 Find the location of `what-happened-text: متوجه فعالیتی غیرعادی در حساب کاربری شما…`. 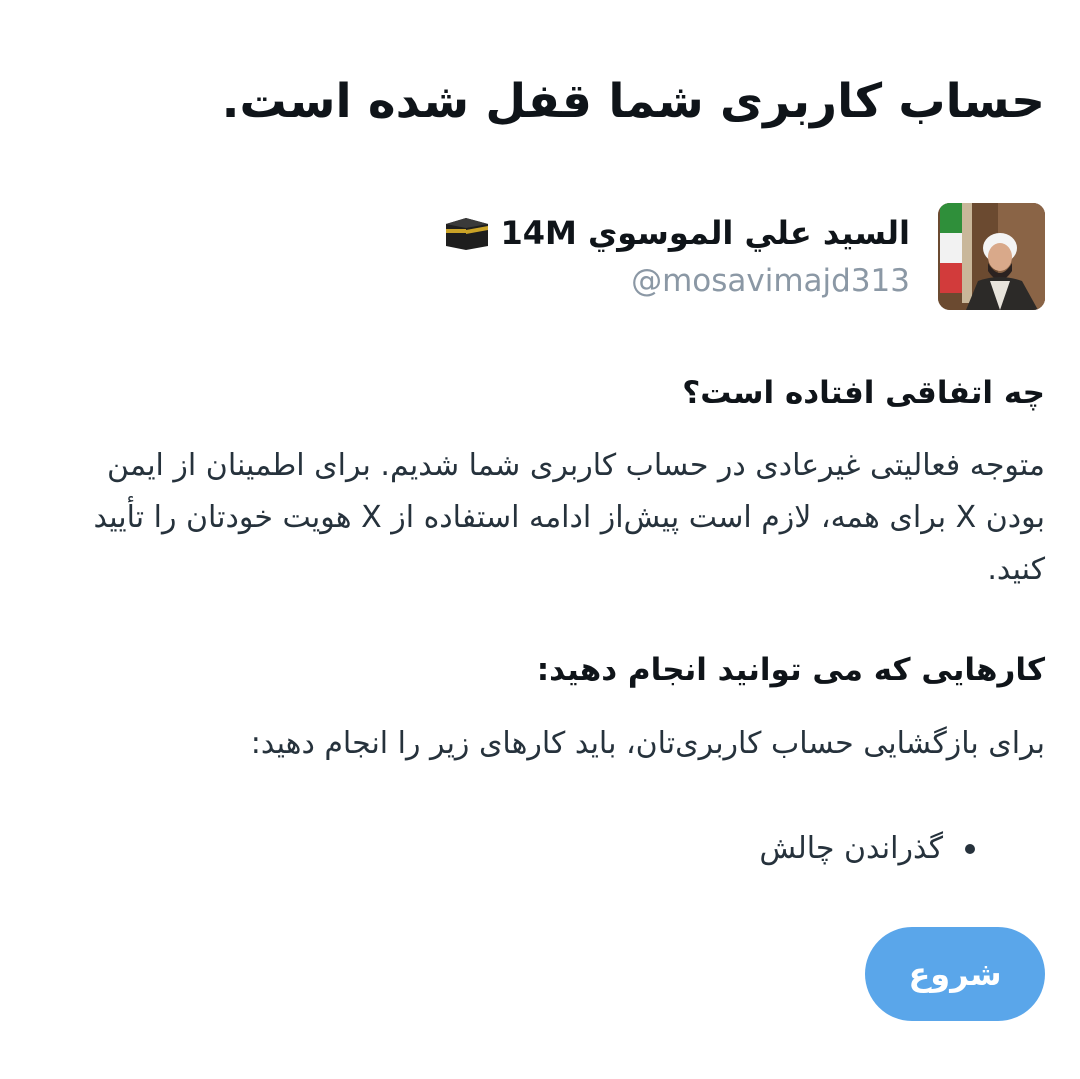

what-happened-text: متوجه فعالیتی غیرعادی در حساب کاربری شما… is located at coordinates (569, 517).